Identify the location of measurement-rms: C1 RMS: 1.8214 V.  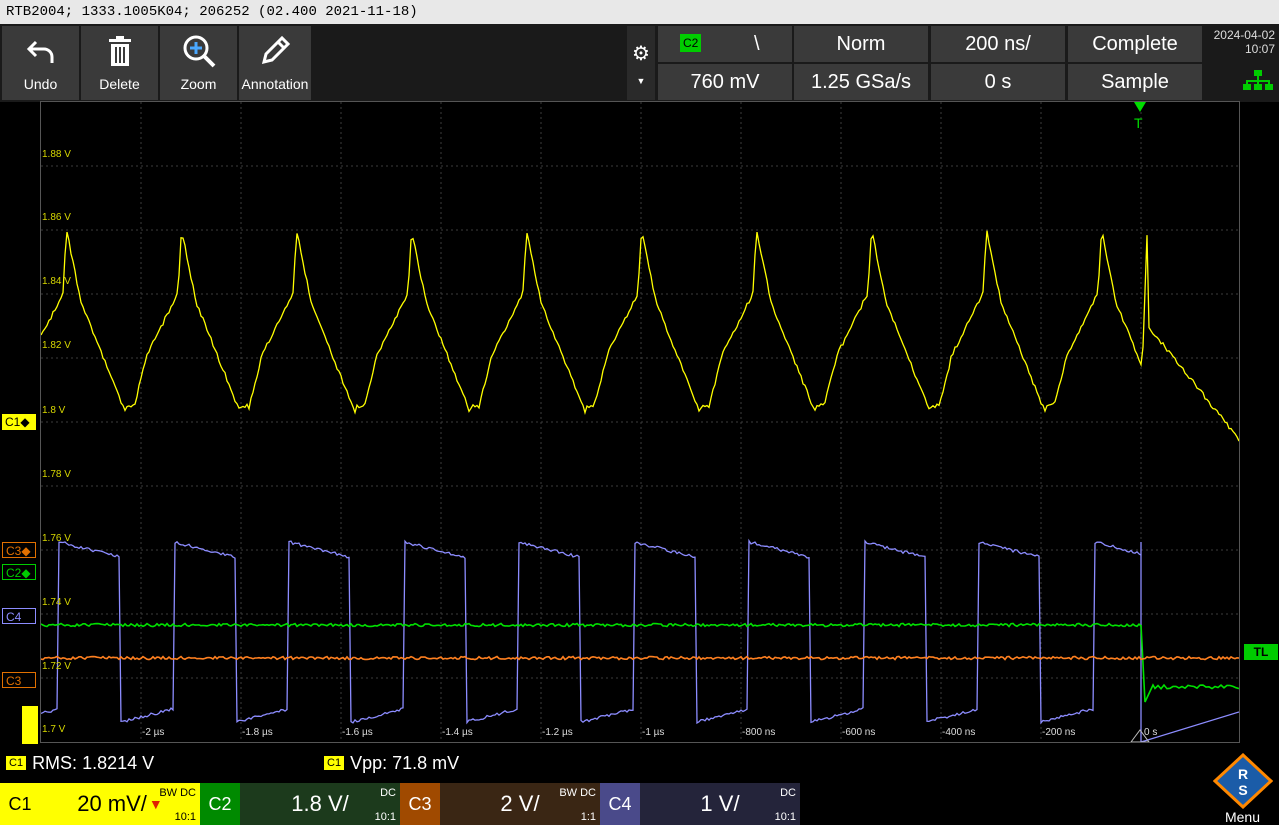
(80, 763).